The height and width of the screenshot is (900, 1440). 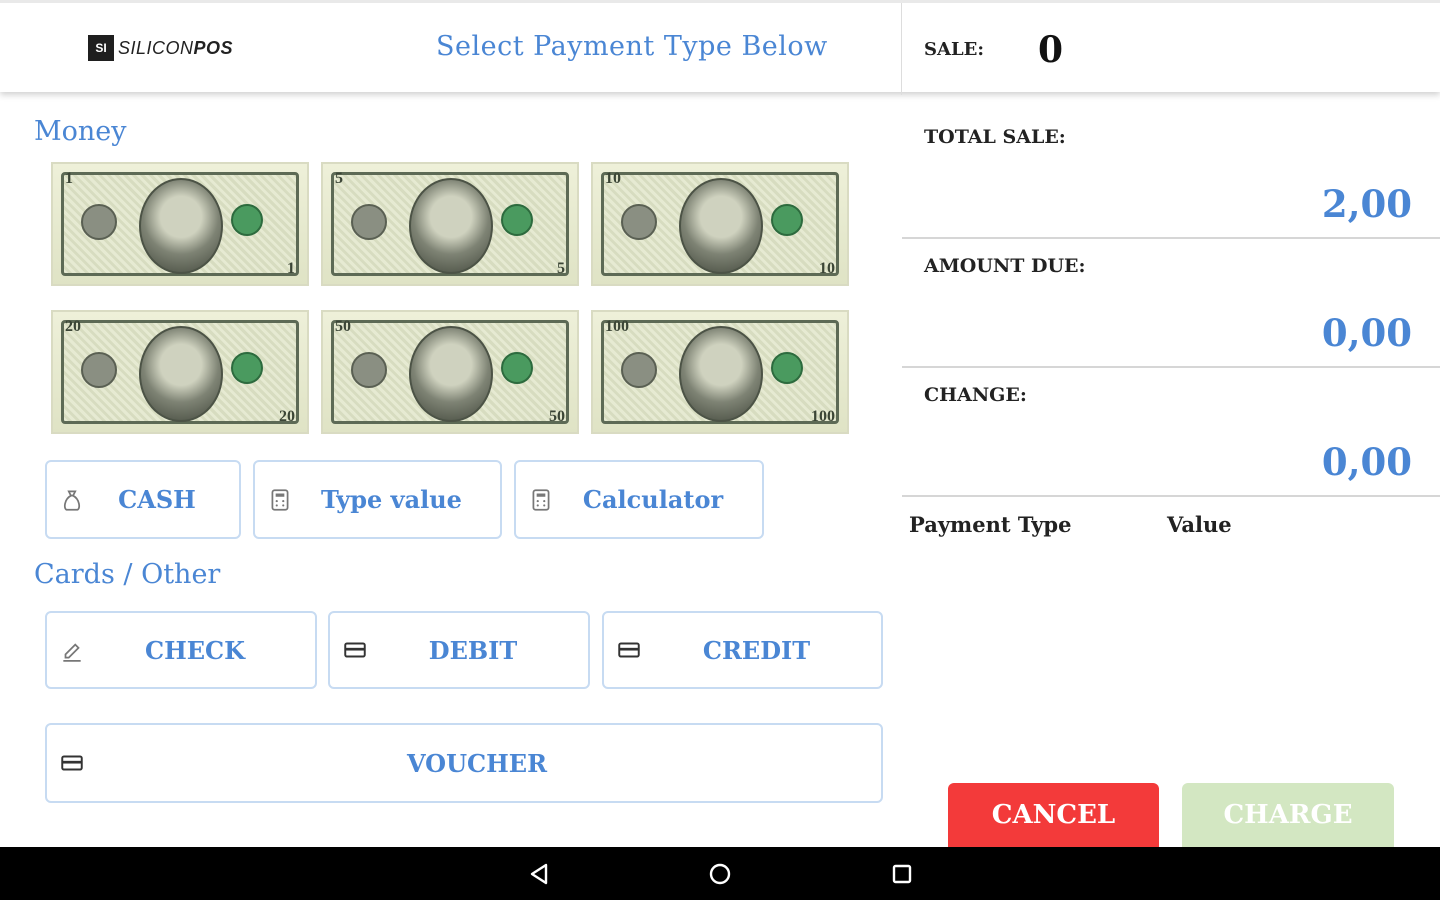 I want to click on change-value: 0,00, so click(x=1366, y=462).